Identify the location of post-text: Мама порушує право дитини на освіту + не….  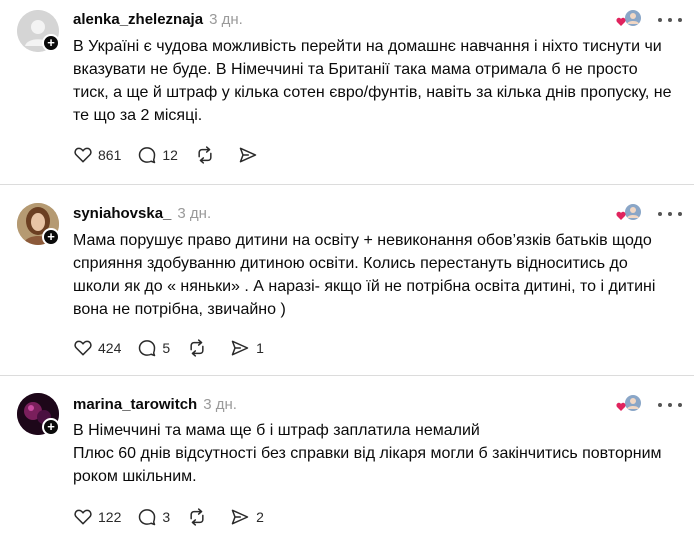
(364, 275).